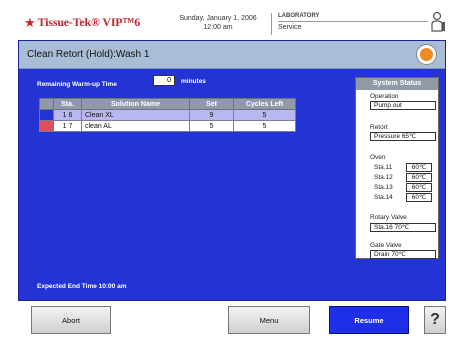  I want to click on rotary-valve-label: Rotary Valve, so click(388, 217).